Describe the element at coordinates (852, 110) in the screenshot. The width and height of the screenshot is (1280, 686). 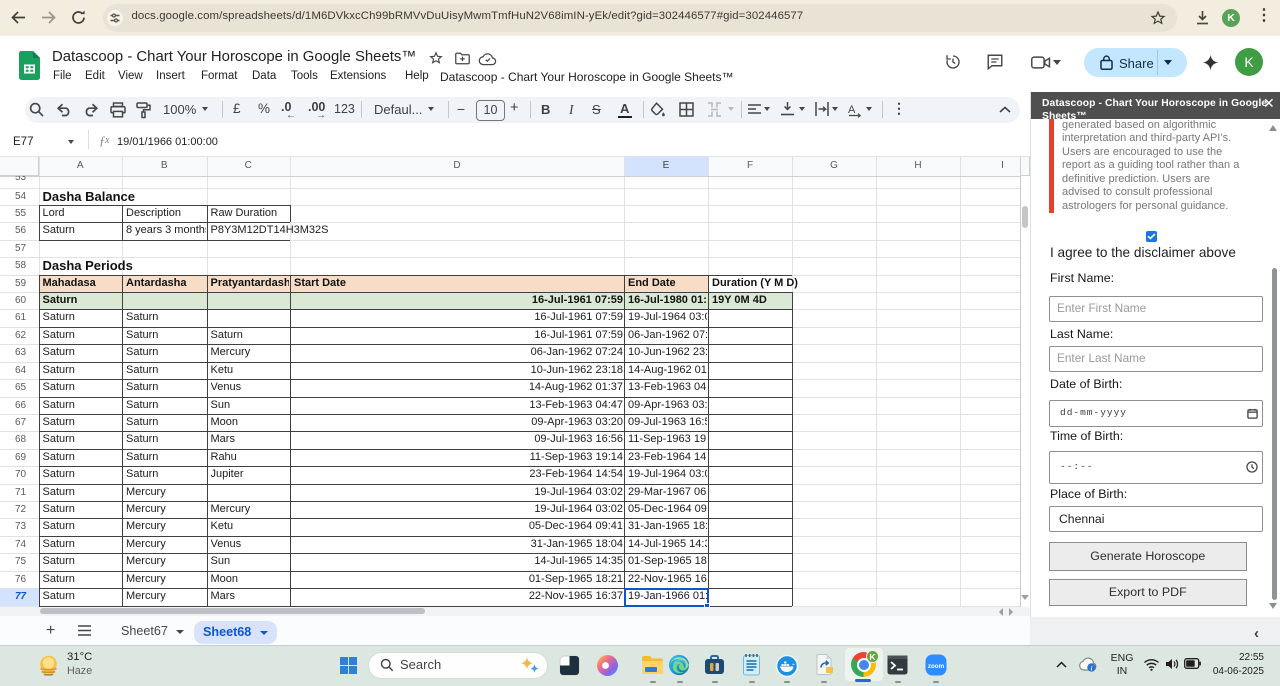
I see `svg-text: A` at that location.